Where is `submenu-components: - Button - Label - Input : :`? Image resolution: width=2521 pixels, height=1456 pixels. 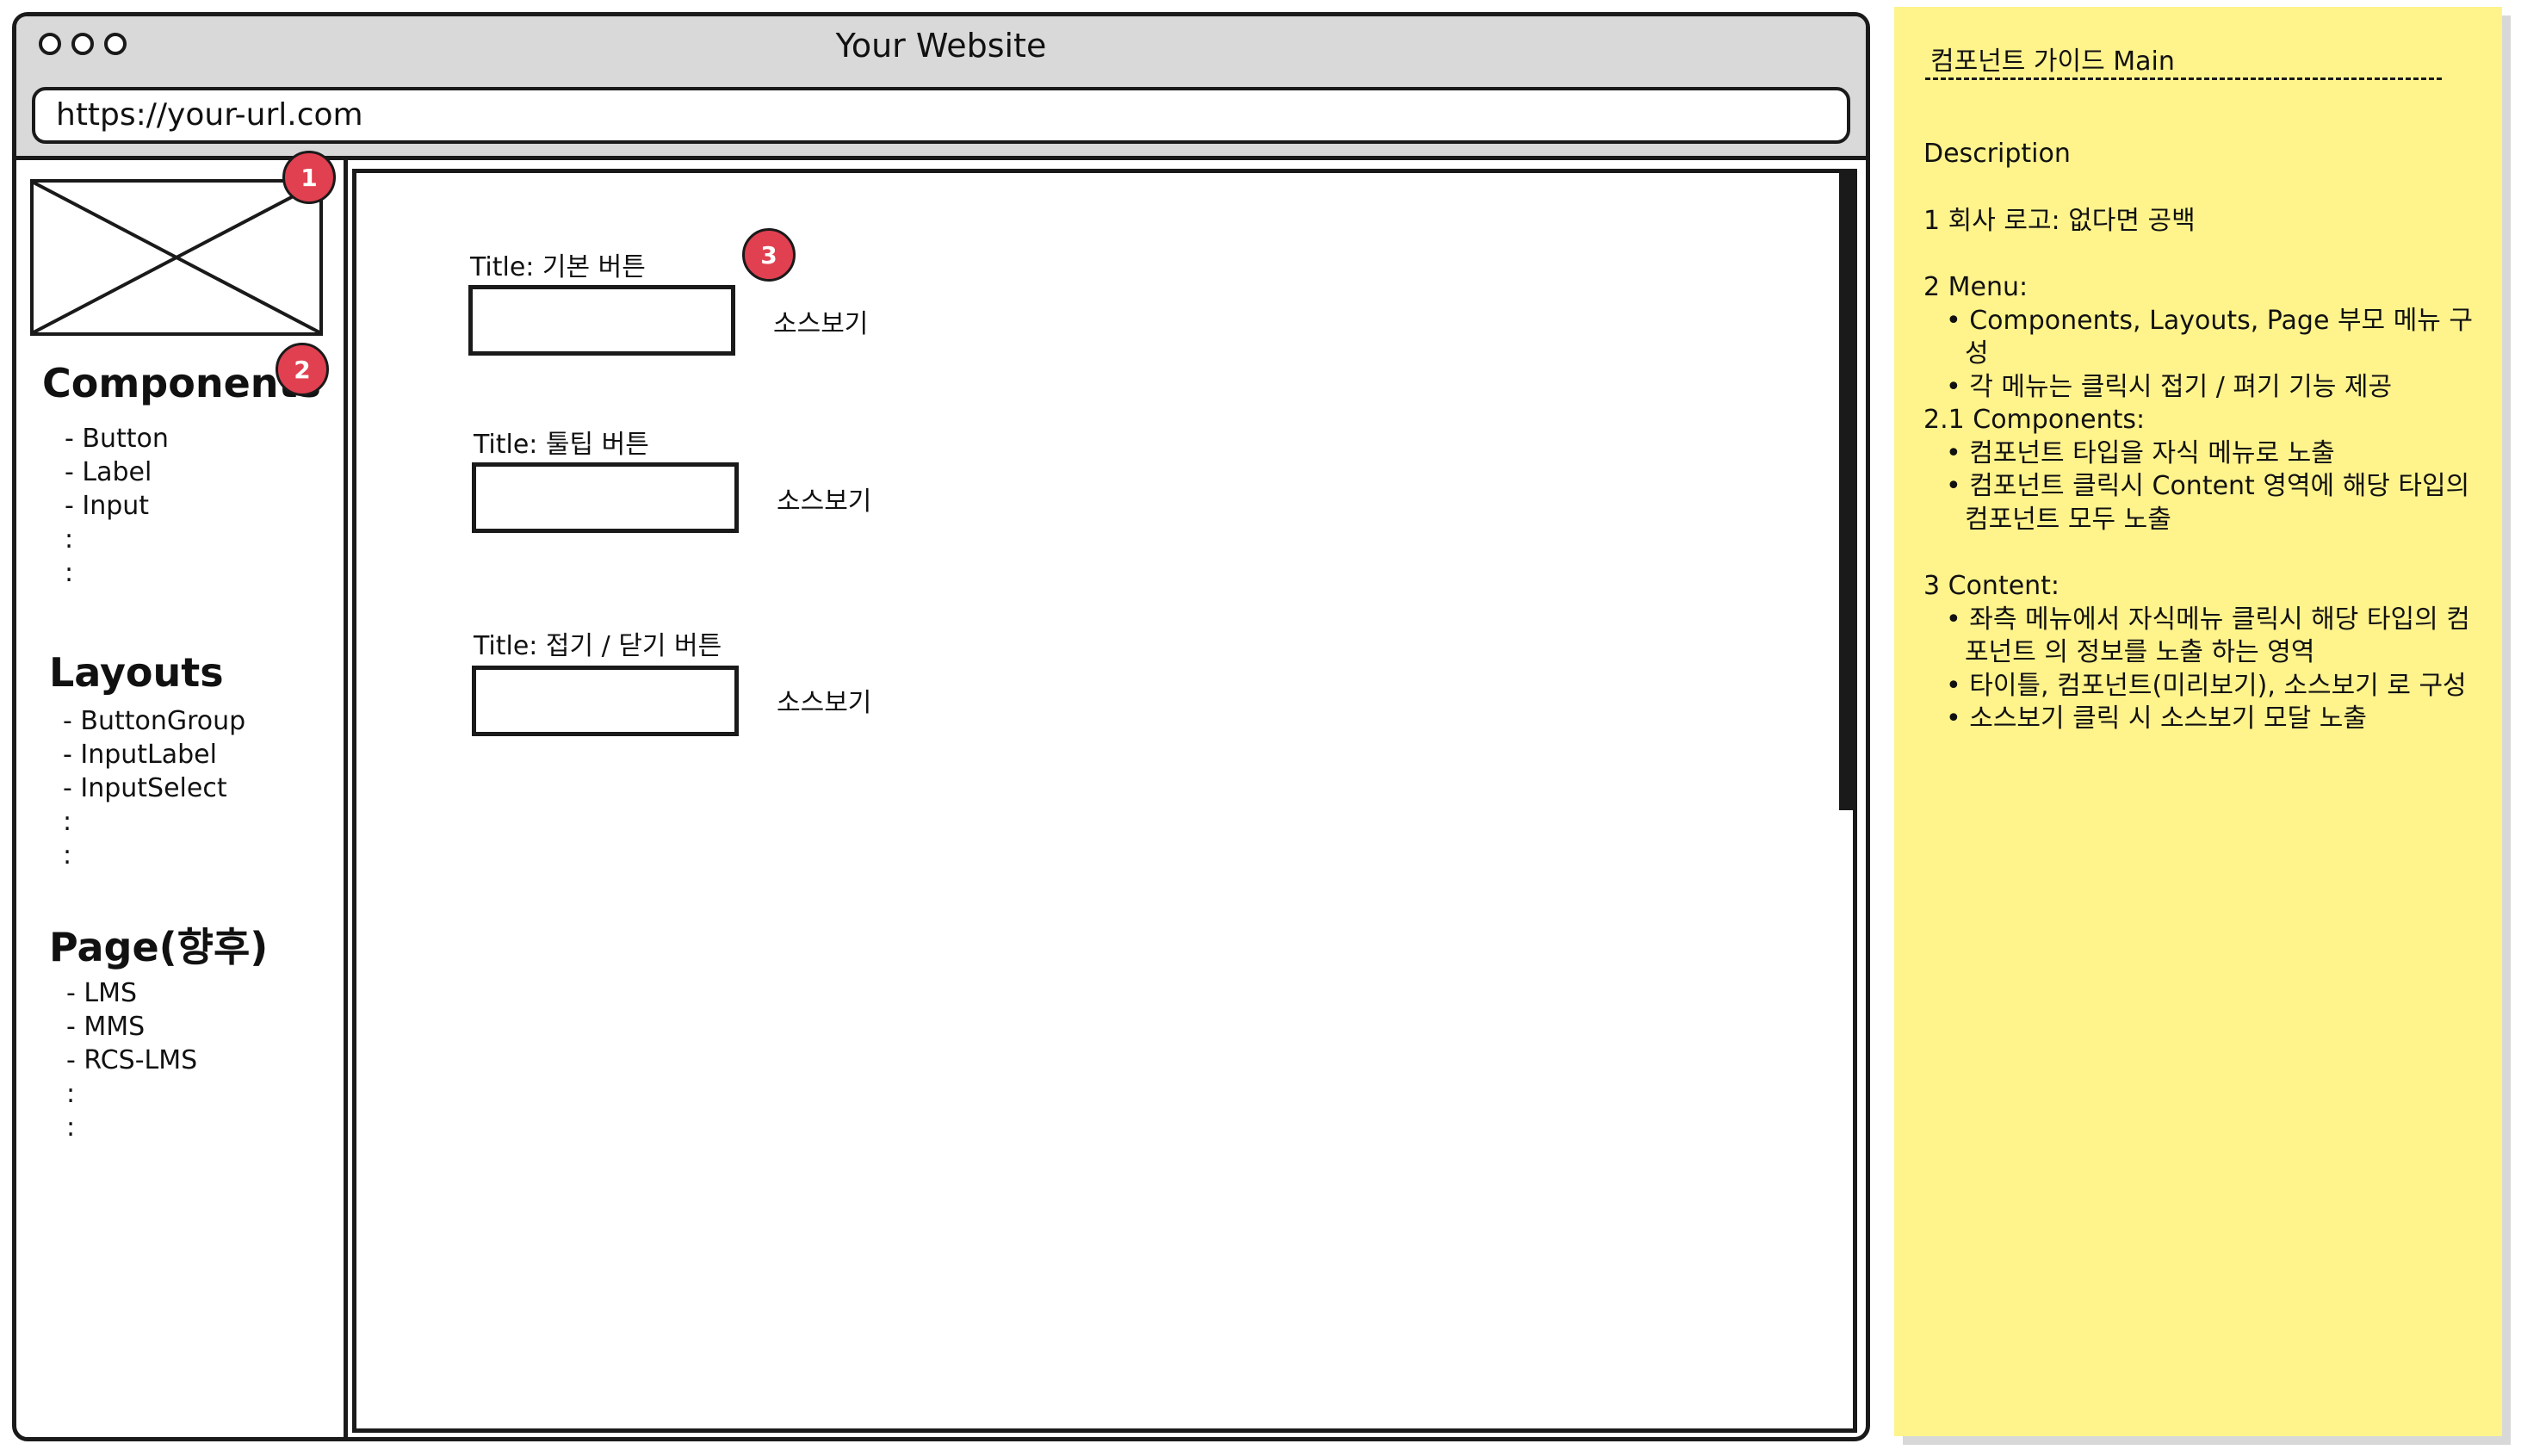 submenu-components: - Button - Label - Input : : is located at coordinates (117, 506).